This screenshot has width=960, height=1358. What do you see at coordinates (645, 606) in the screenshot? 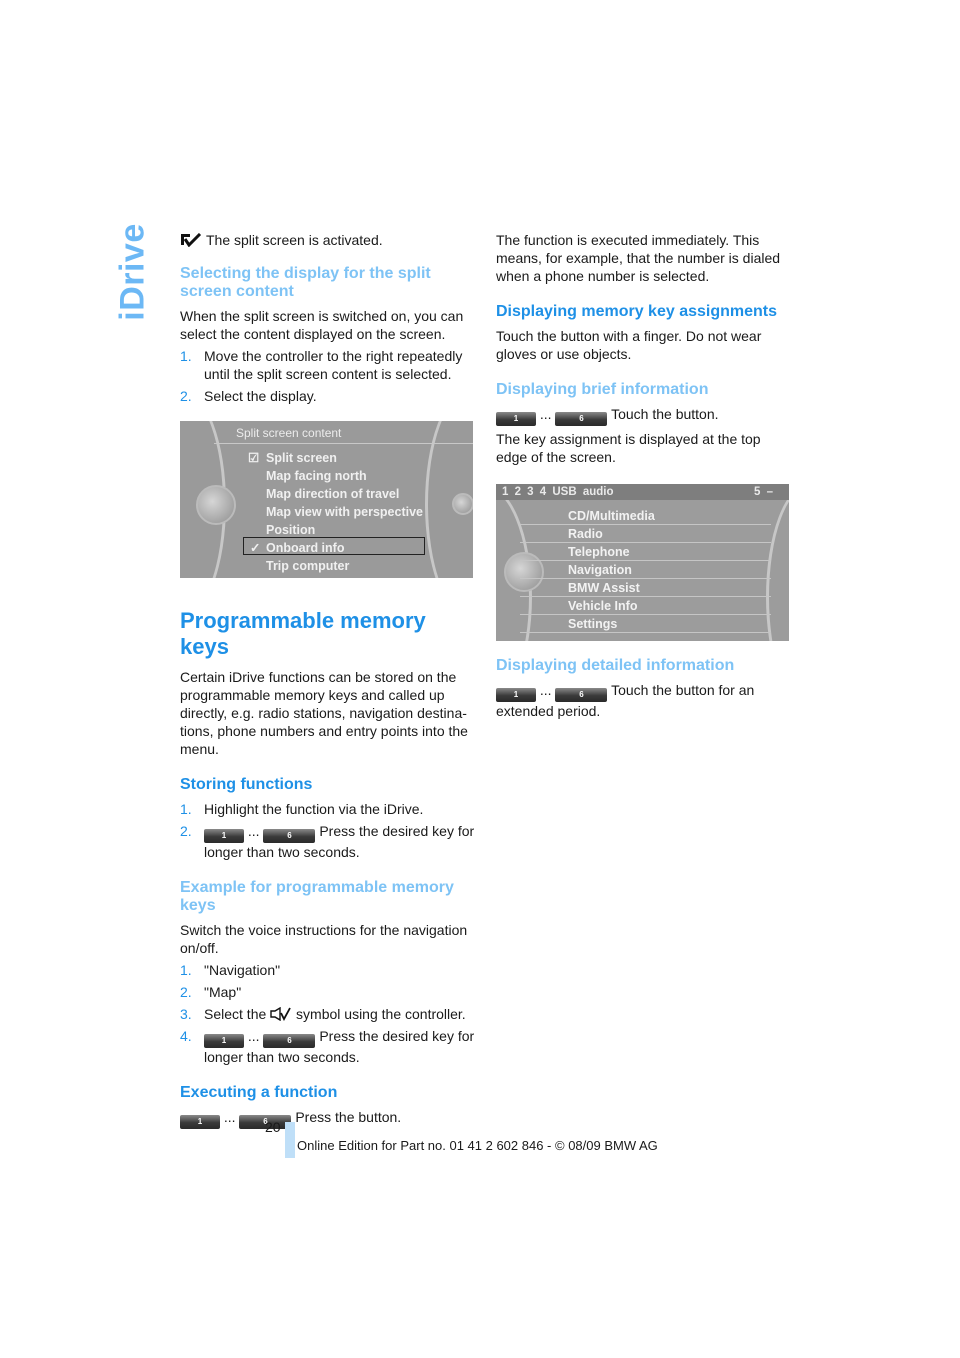
I see `menu-item: Vehicle Info` at bounding box center [645, 606].